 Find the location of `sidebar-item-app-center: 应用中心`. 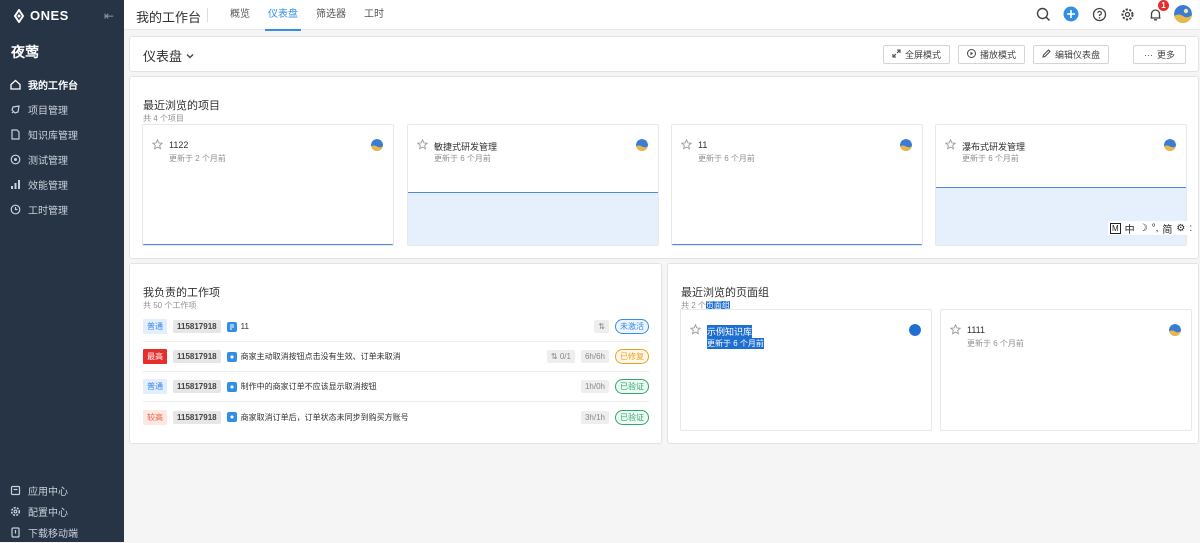

sidebar-item-app-center: 应用中心 is located at coordinates (62, 490).